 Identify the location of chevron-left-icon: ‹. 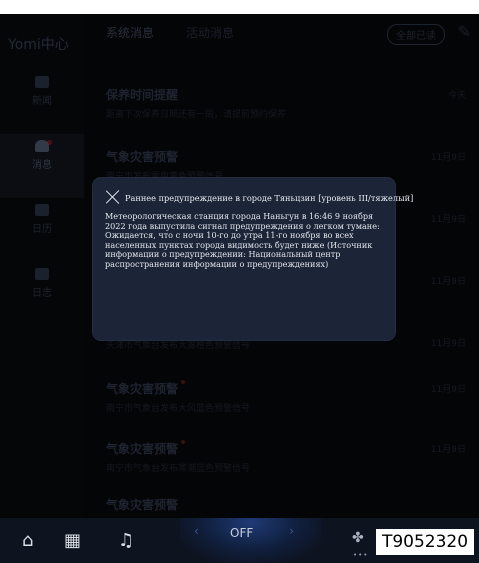
(196, 531).